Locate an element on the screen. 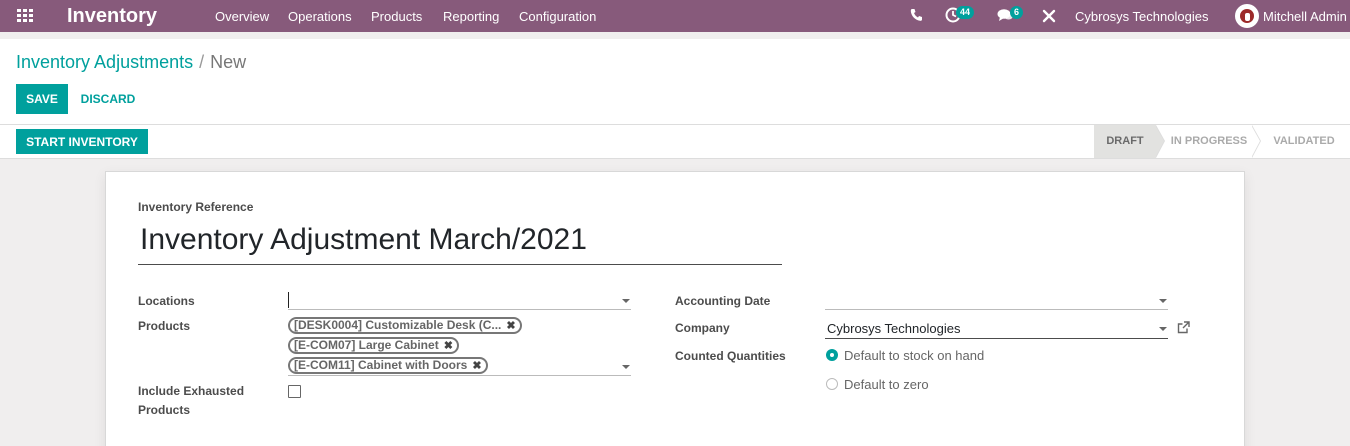 This screenshot has width=1350, height=446. stage-validated: VALIDATED is located at coordinates (1304, 141).